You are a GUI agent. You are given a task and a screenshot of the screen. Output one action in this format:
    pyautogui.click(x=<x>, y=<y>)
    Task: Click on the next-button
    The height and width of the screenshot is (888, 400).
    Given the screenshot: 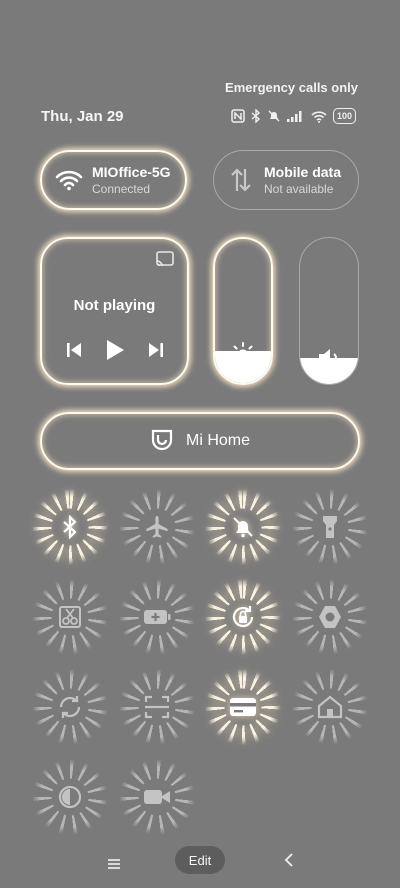 What is the action you would take?
    pyautogui.click(x=156, y=352)
    